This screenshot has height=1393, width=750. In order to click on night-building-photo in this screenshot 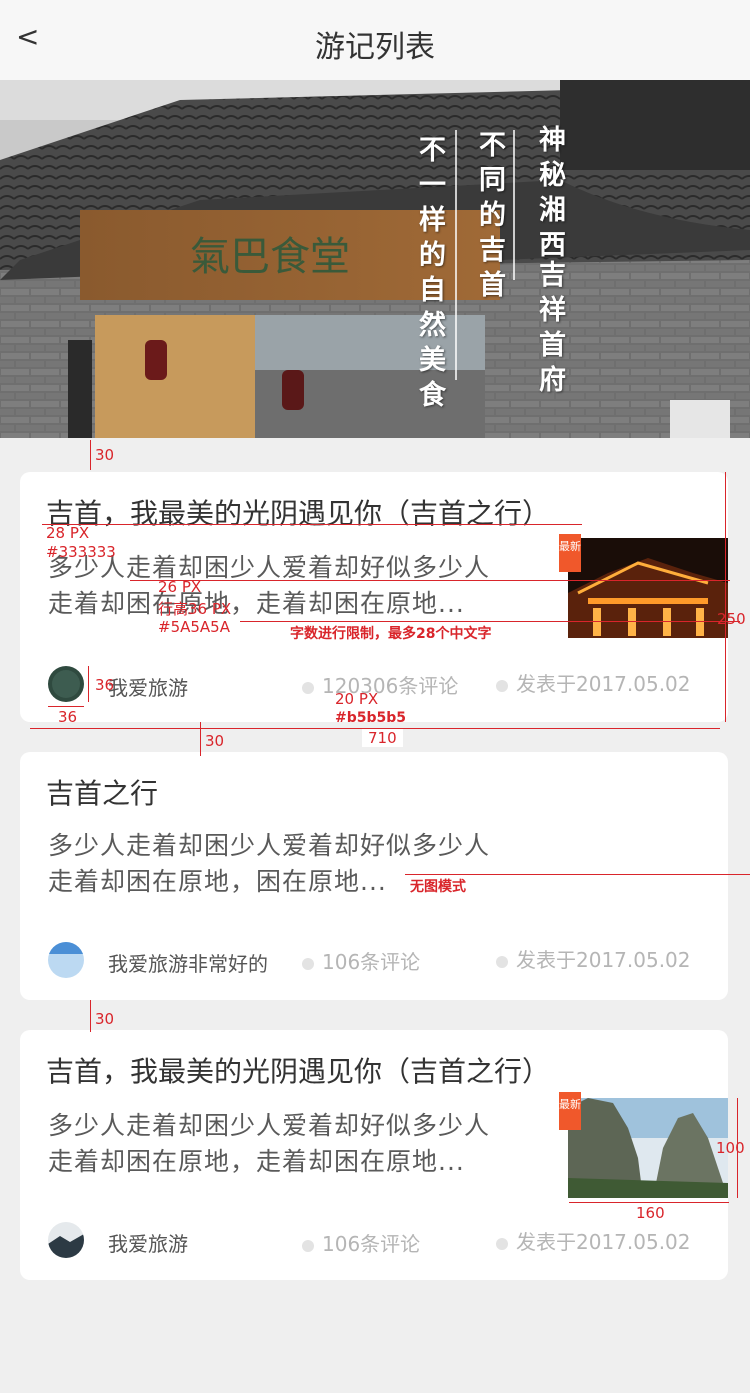, I will do `click(648, 588)`.